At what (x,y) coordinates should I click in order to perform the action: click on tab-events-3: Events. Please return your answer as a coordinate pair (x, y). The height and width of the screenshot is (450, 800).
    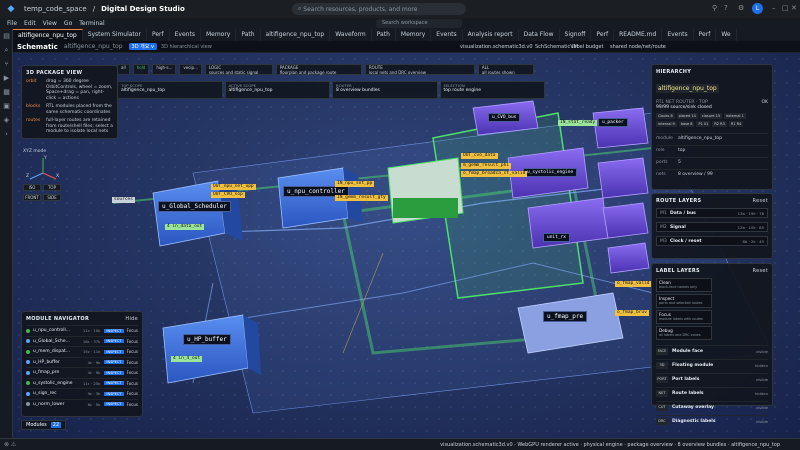
    Looking at the image, I should click on (678, 35).